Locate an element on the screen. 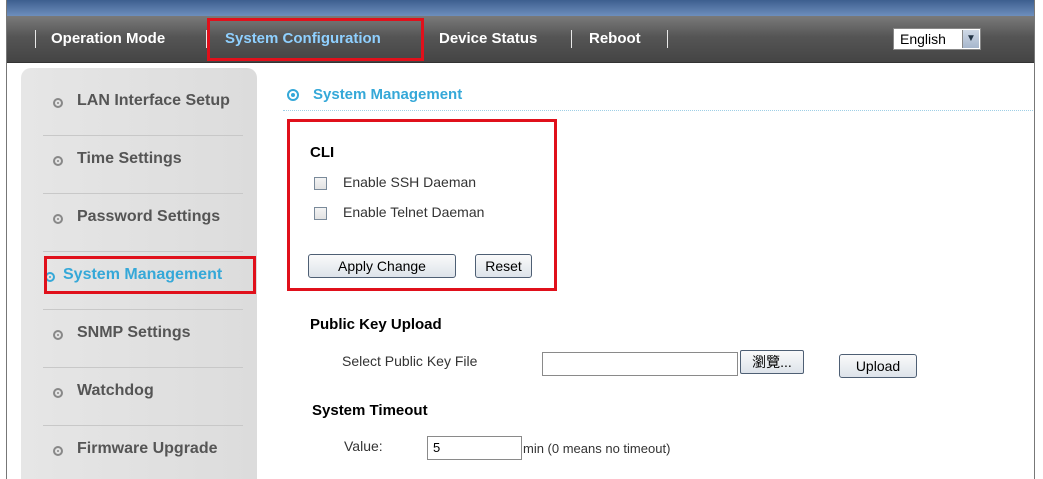 This screenshot has width=1043, height=479. timeout-unit-label: min (0 means no timeout) is located at coordinates (597, 448).